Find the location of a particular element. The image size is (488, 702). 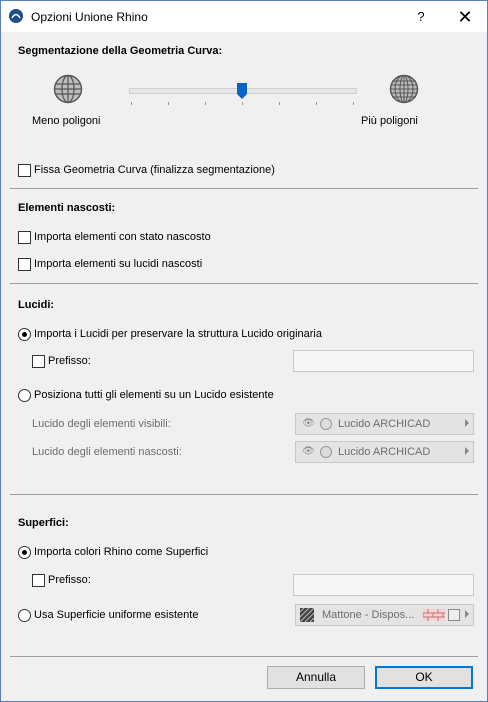

max-polygons-label: Più poligoni is located at coordinates (389, 121).